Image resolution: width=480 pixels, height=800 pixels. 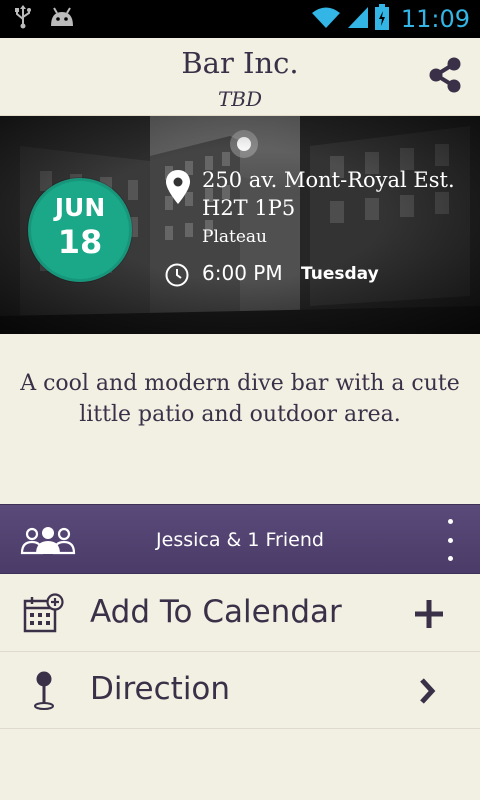 I want to click on share-button, so click(x=445, y=77).